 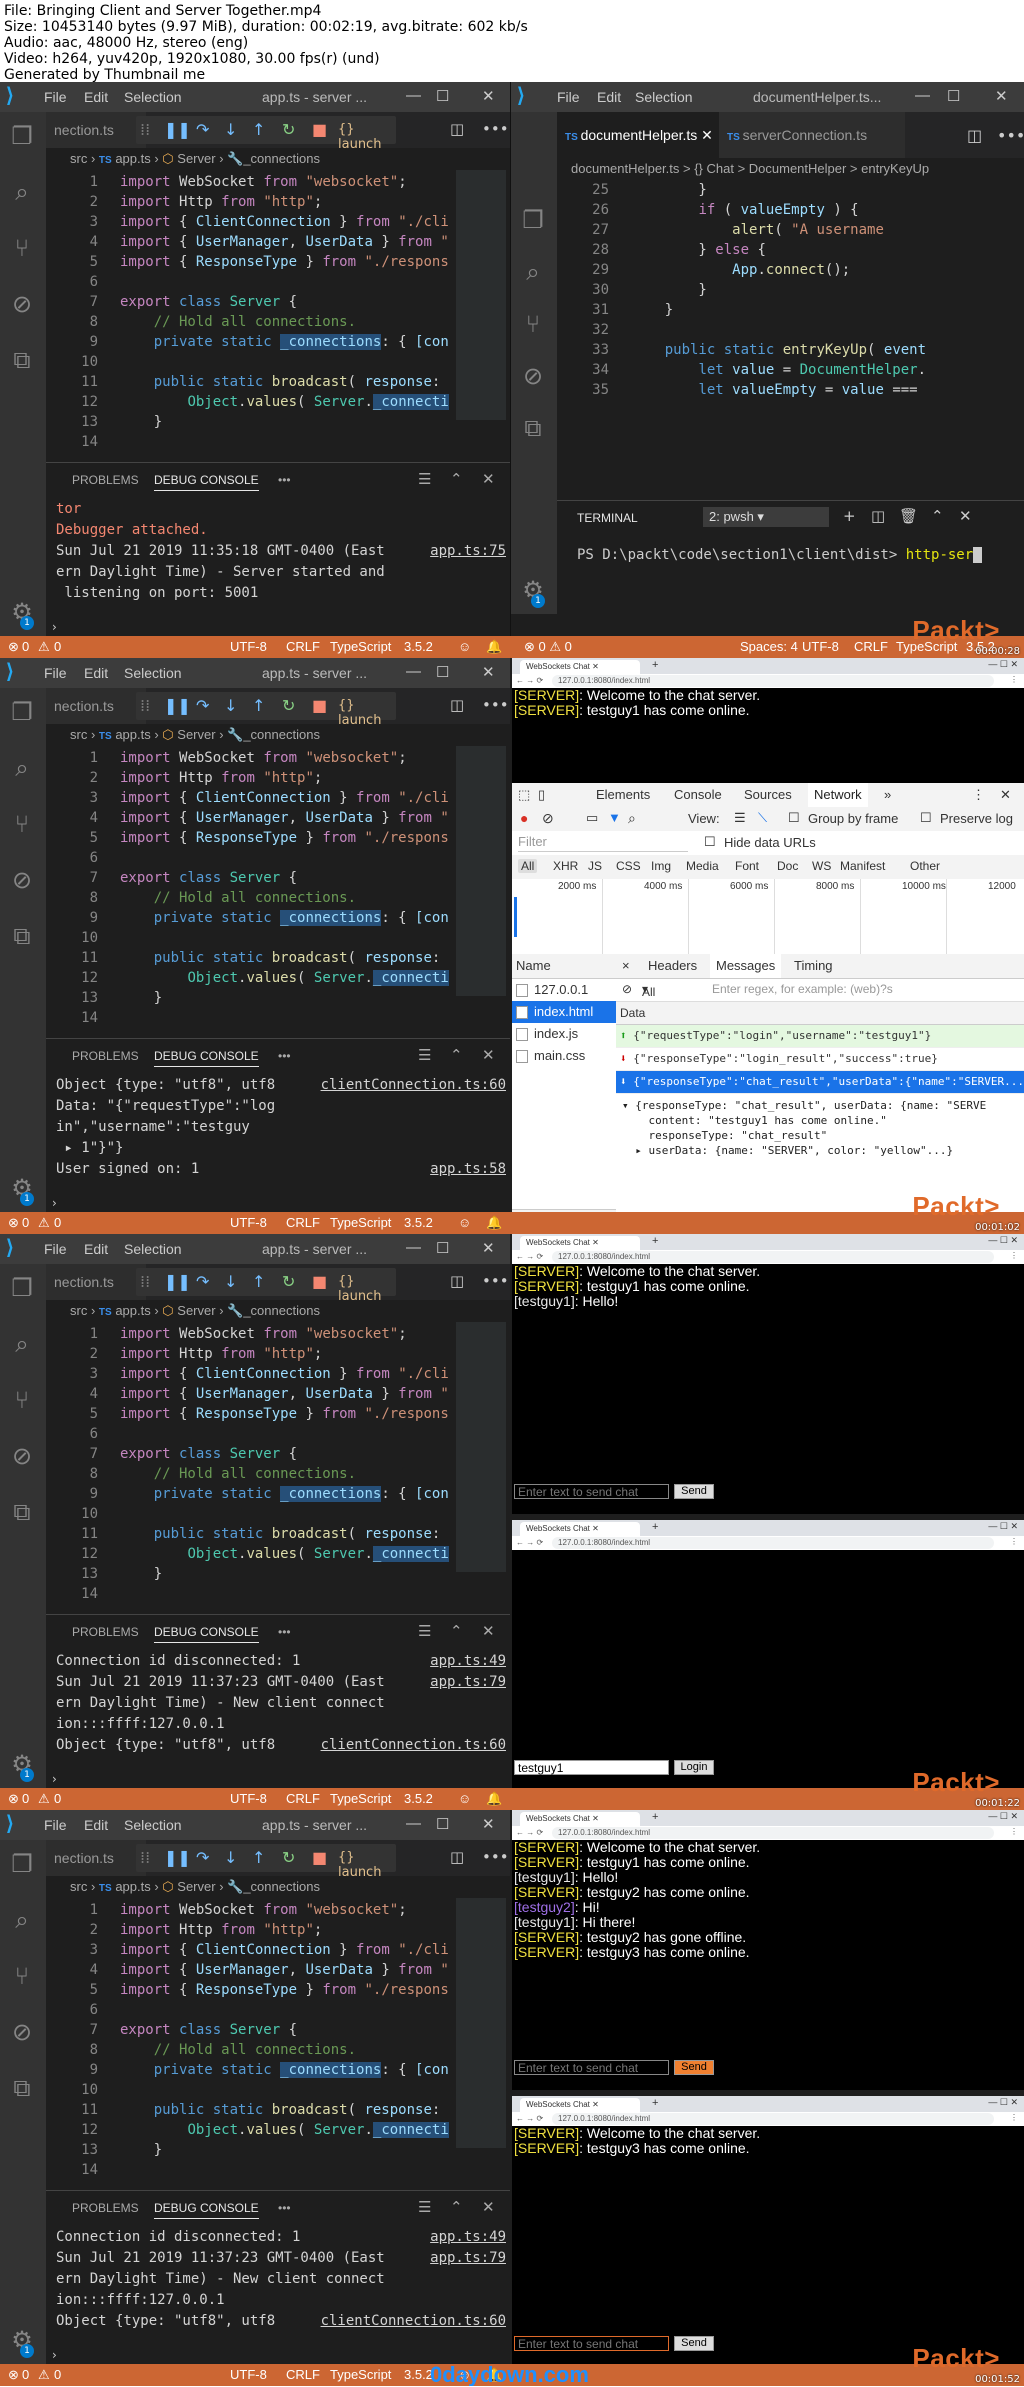 What do you see at coordinates (564, 1034) in the screenshot?
I see `request-row: index.js` at bounding box center [564, 1034].